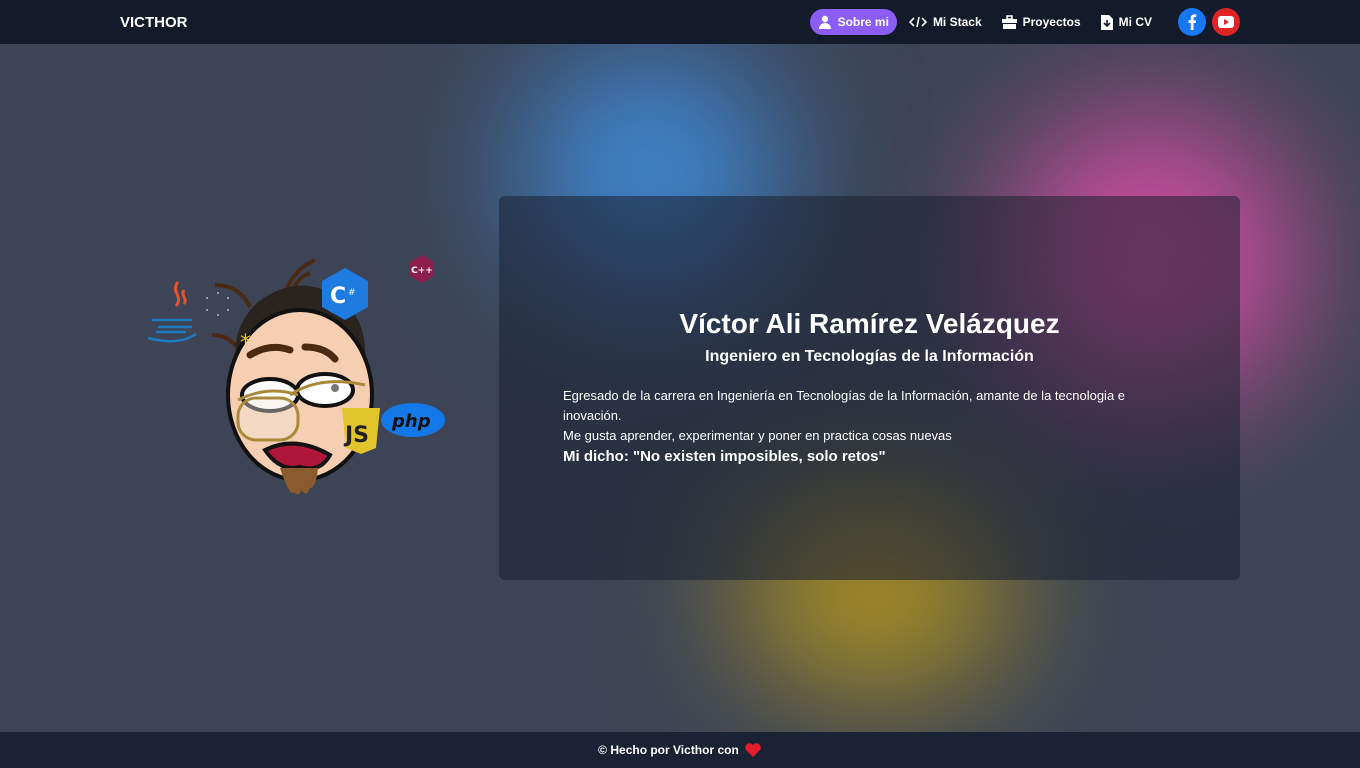 The height and width of the screenshot is (768, 1360). Describe the element at coordinates (1106, 22) in the screenshot. I see `file-download-icon` at that location.